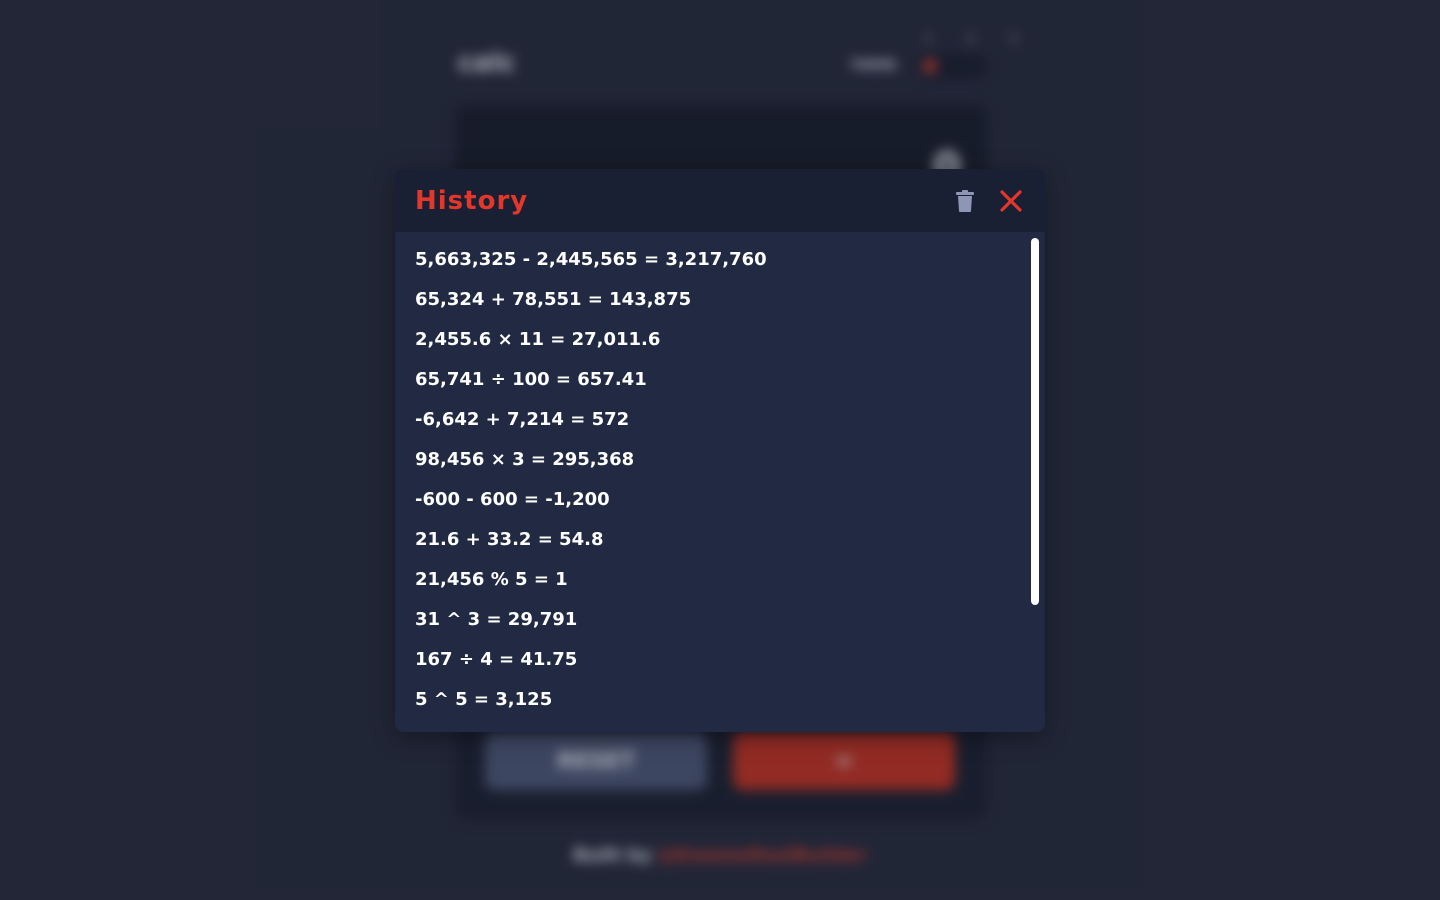 Image resolution: width=1440 pixels, height=900 pixels. I want to click on history-entry: 98,456 × 3 = 295,368, so click(722, 468).